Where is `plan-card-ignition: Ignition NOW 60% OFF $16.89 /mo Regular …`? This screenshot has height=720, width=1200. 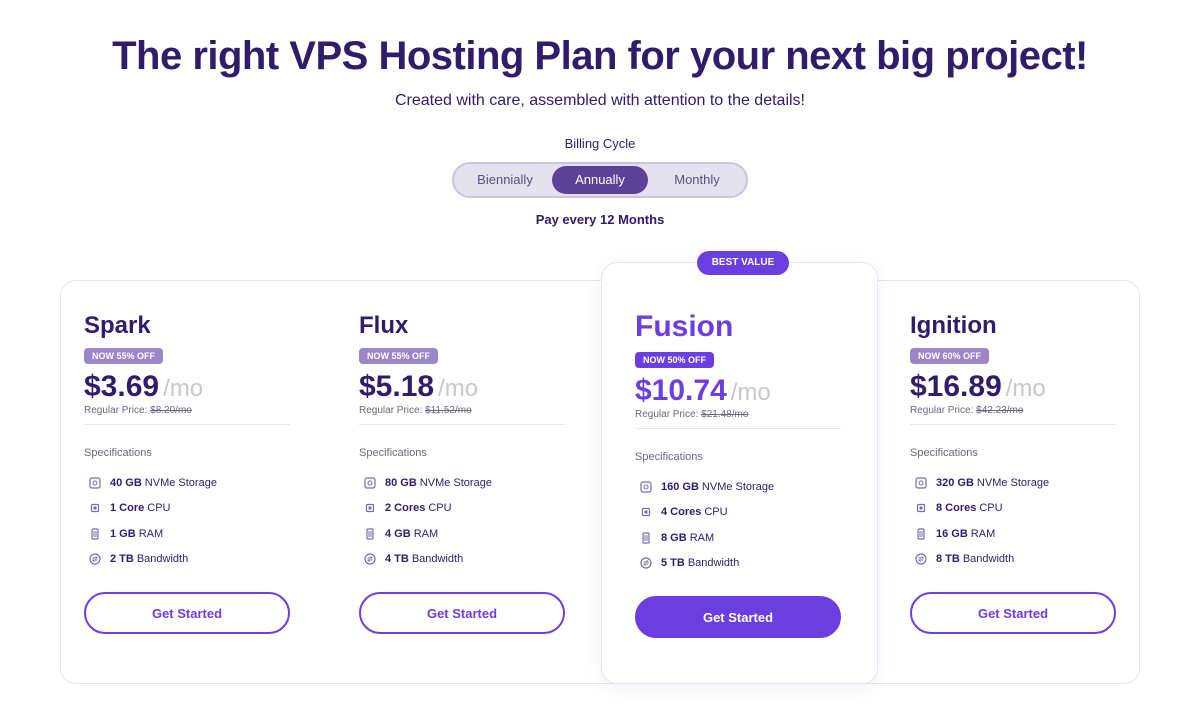
plan-card-ignition: Ignition NOW 60% OFF $16.89 /mo Regular … is located at coordinates (1035, 473).